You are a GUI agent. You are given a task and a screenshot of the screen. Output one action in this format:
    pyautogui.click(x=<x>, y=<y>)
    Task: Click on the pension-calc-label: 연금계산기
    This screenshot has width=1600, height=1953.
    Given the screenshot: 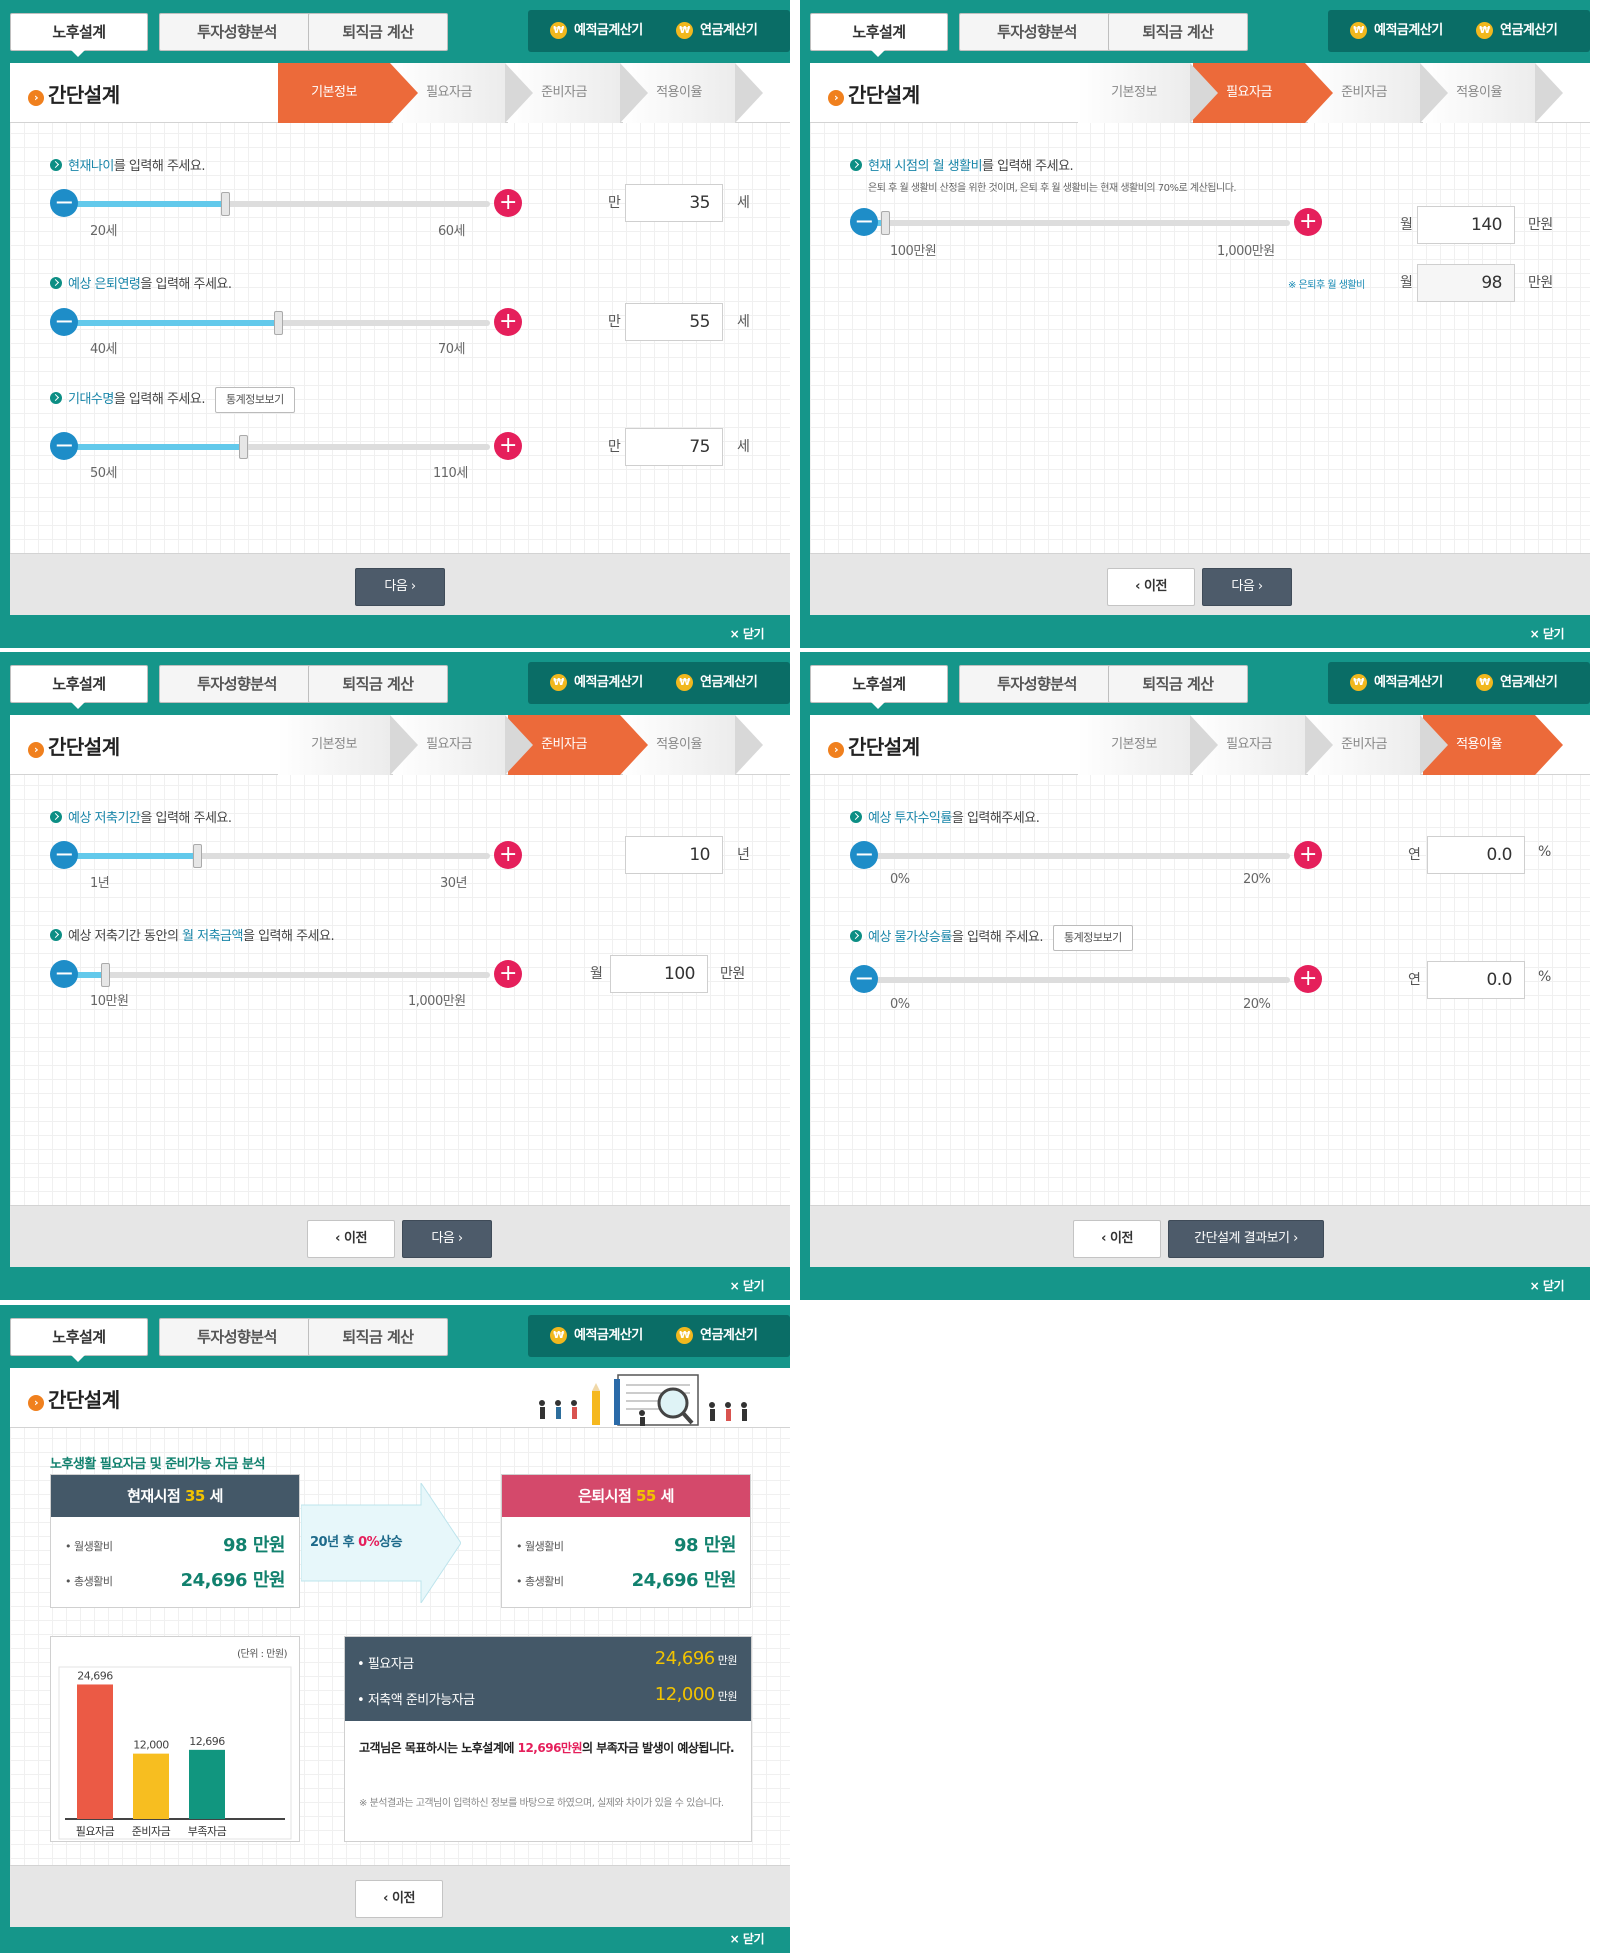 What is the action you would take?
    pyautogui.click(x=1529, y=30)
    